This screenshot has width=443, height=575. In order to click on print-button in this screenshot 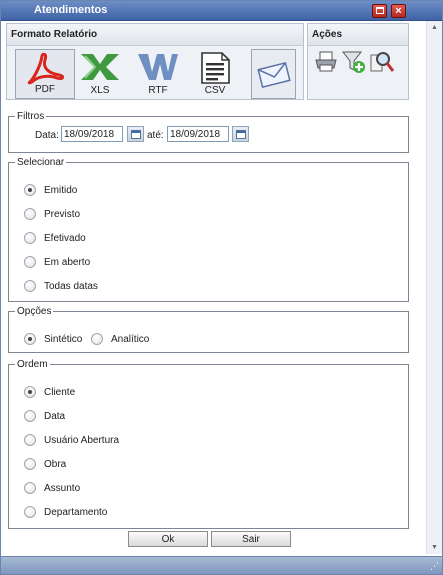, I will do `click(326, 62)`.